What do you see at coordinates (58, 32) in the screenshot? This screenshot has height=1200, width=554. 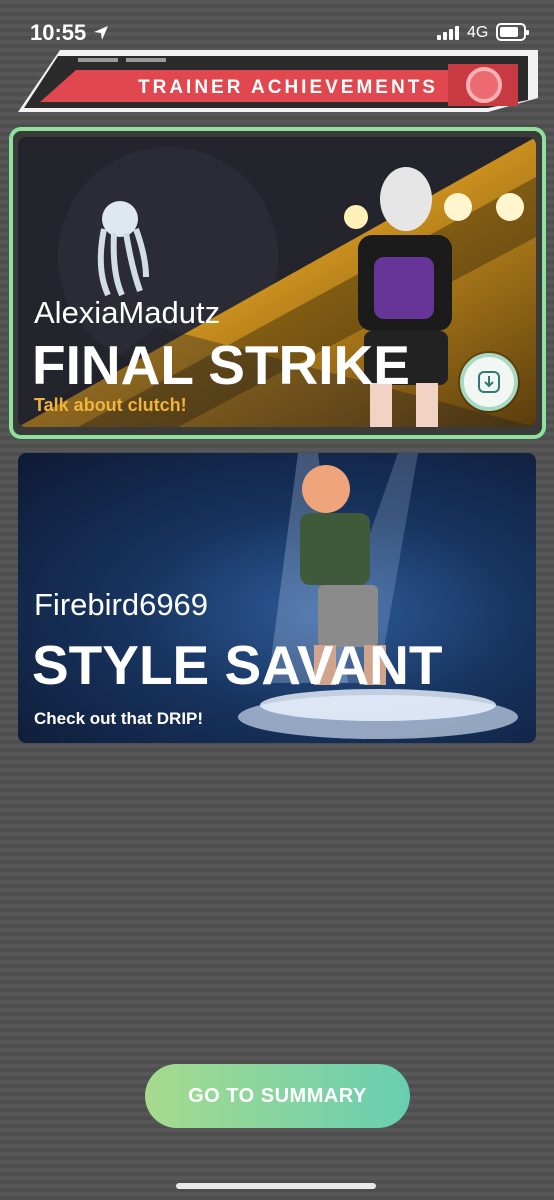 I see `status-time: 10:55` at bounding box center [58, 32].